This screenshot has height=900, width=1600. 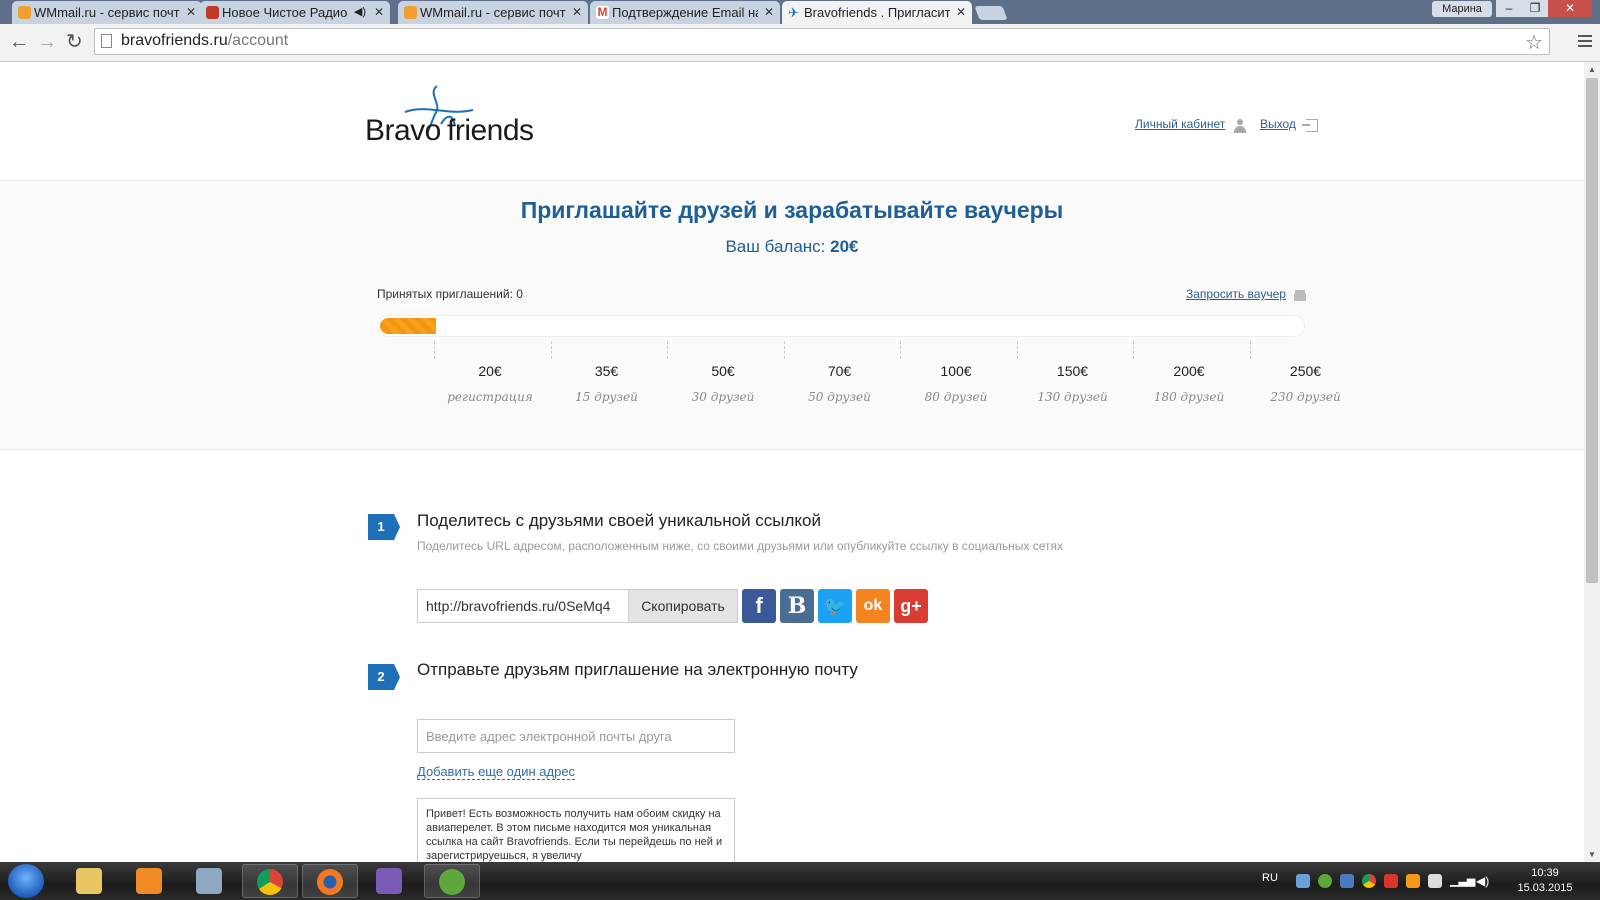 What do you see at coordinates (1435, 881) in the screenshot?
I see `tray-device-icon` at bounding box center [1435, 881].